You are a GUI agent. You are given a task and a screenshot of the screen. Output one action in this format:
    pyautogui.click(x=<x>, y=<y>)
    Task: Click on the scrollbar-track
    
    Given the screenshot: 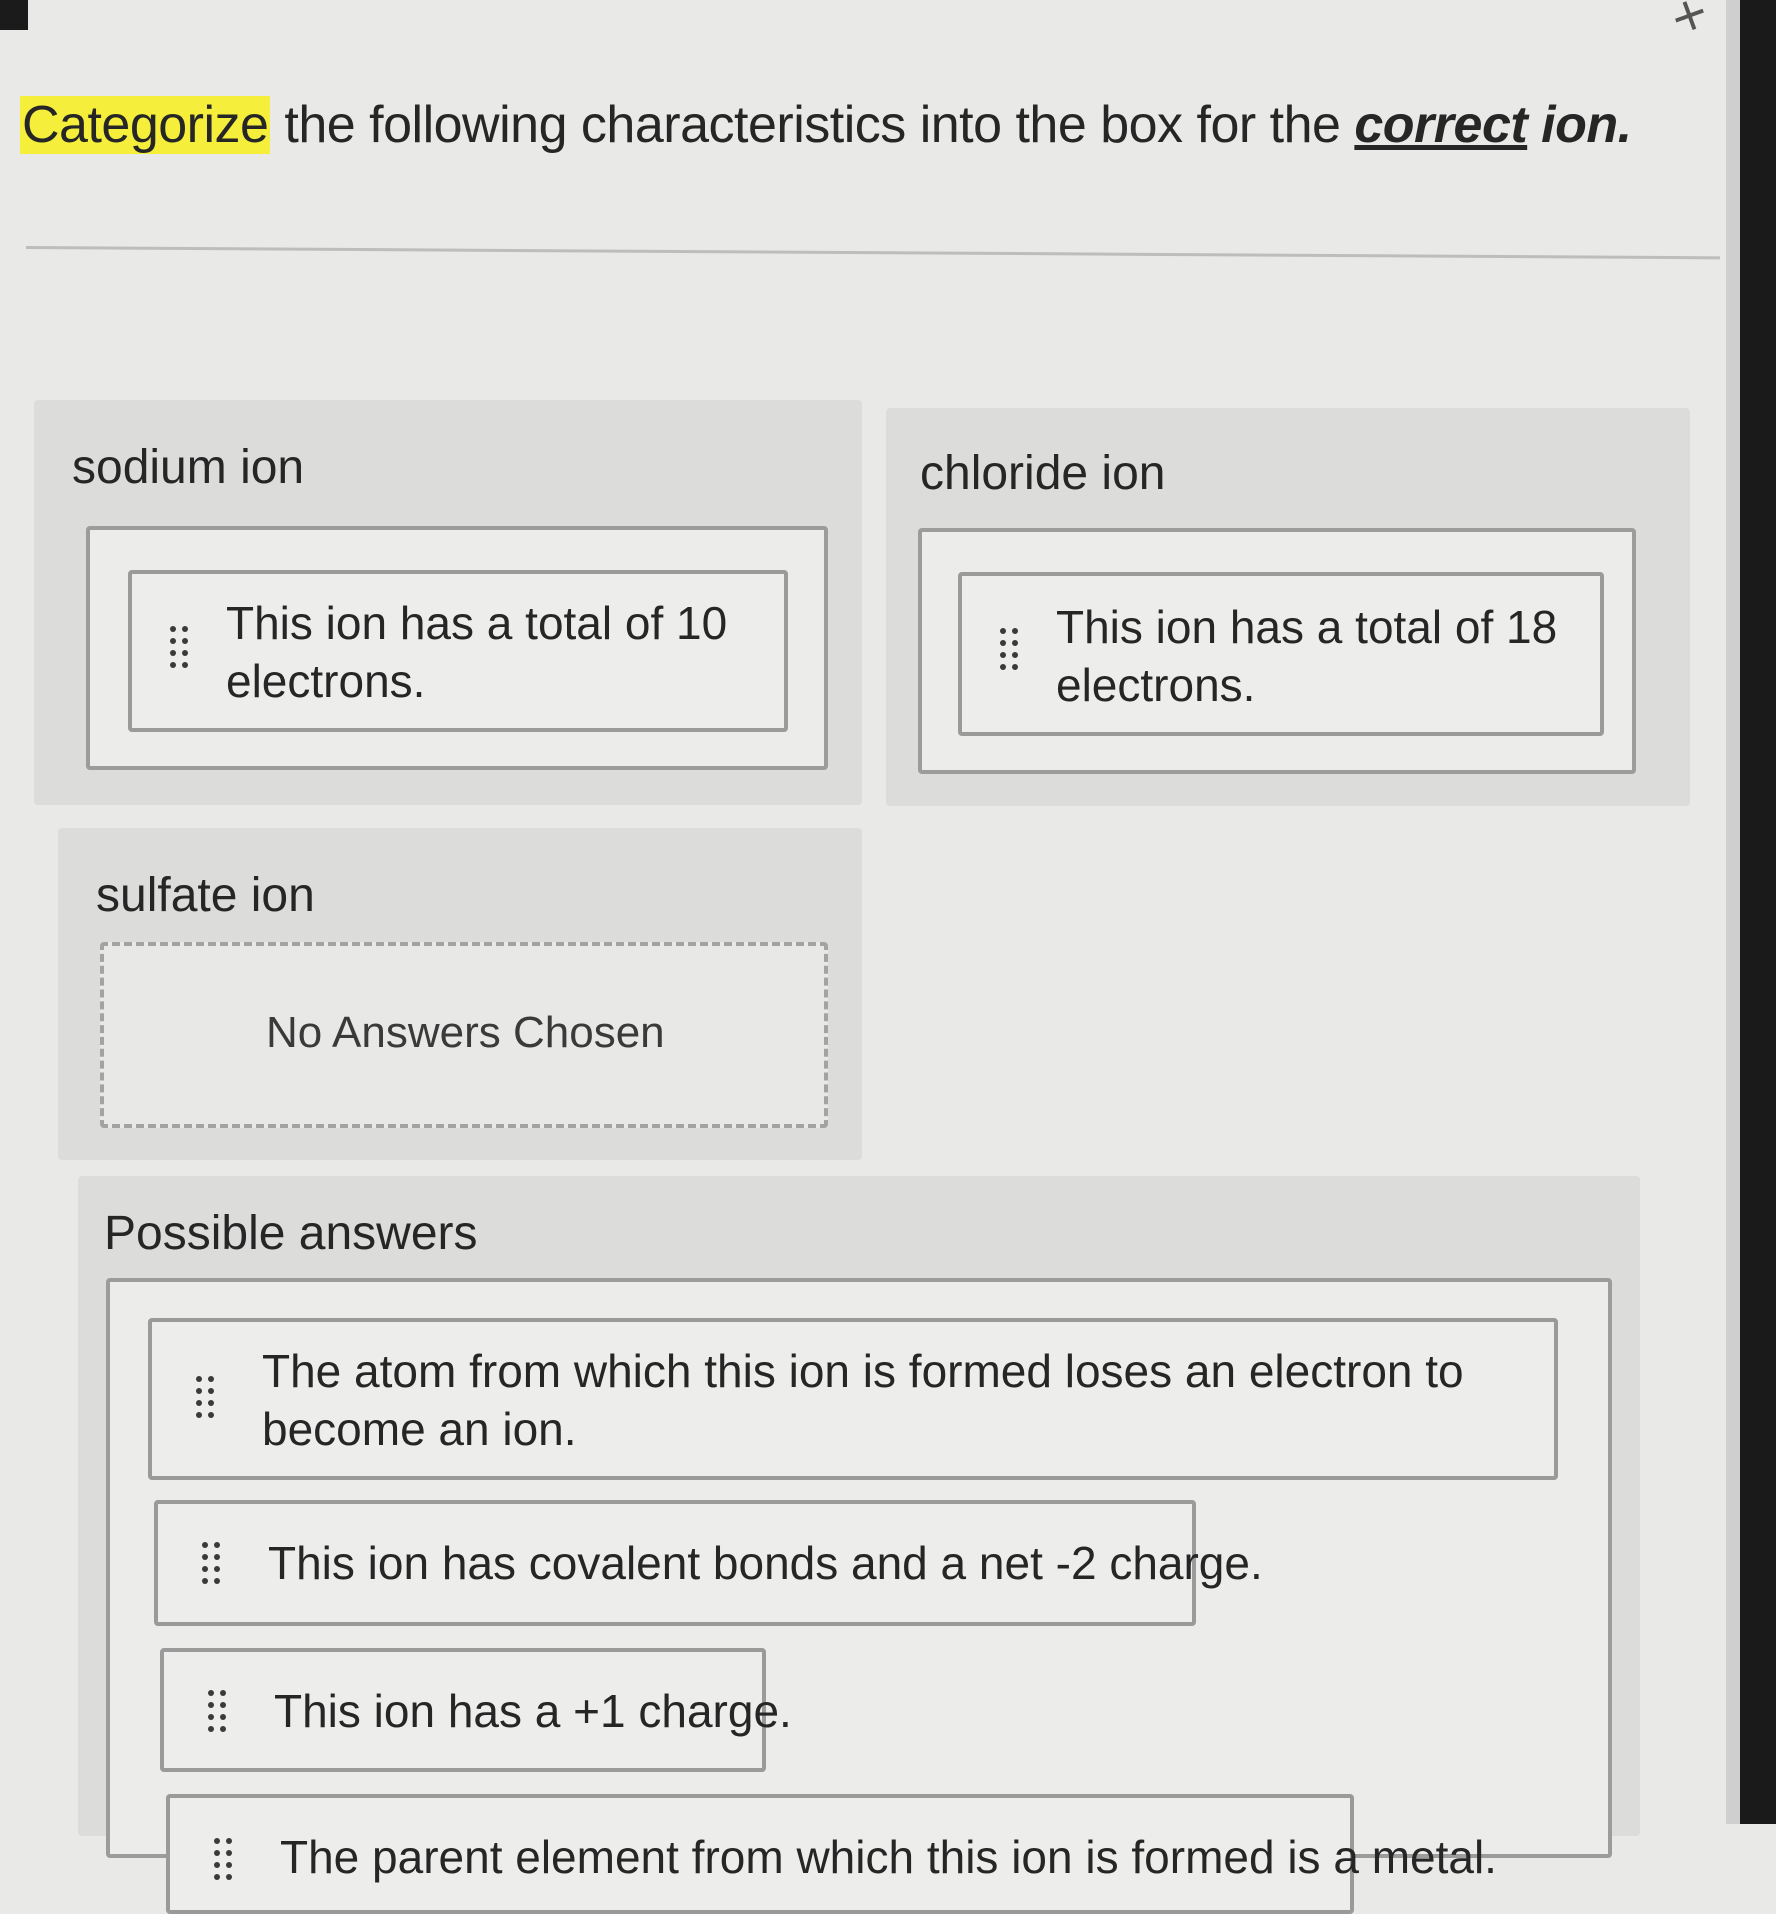 What is the action you would take?
    pyautogui.click(x=1733, y=912)
    